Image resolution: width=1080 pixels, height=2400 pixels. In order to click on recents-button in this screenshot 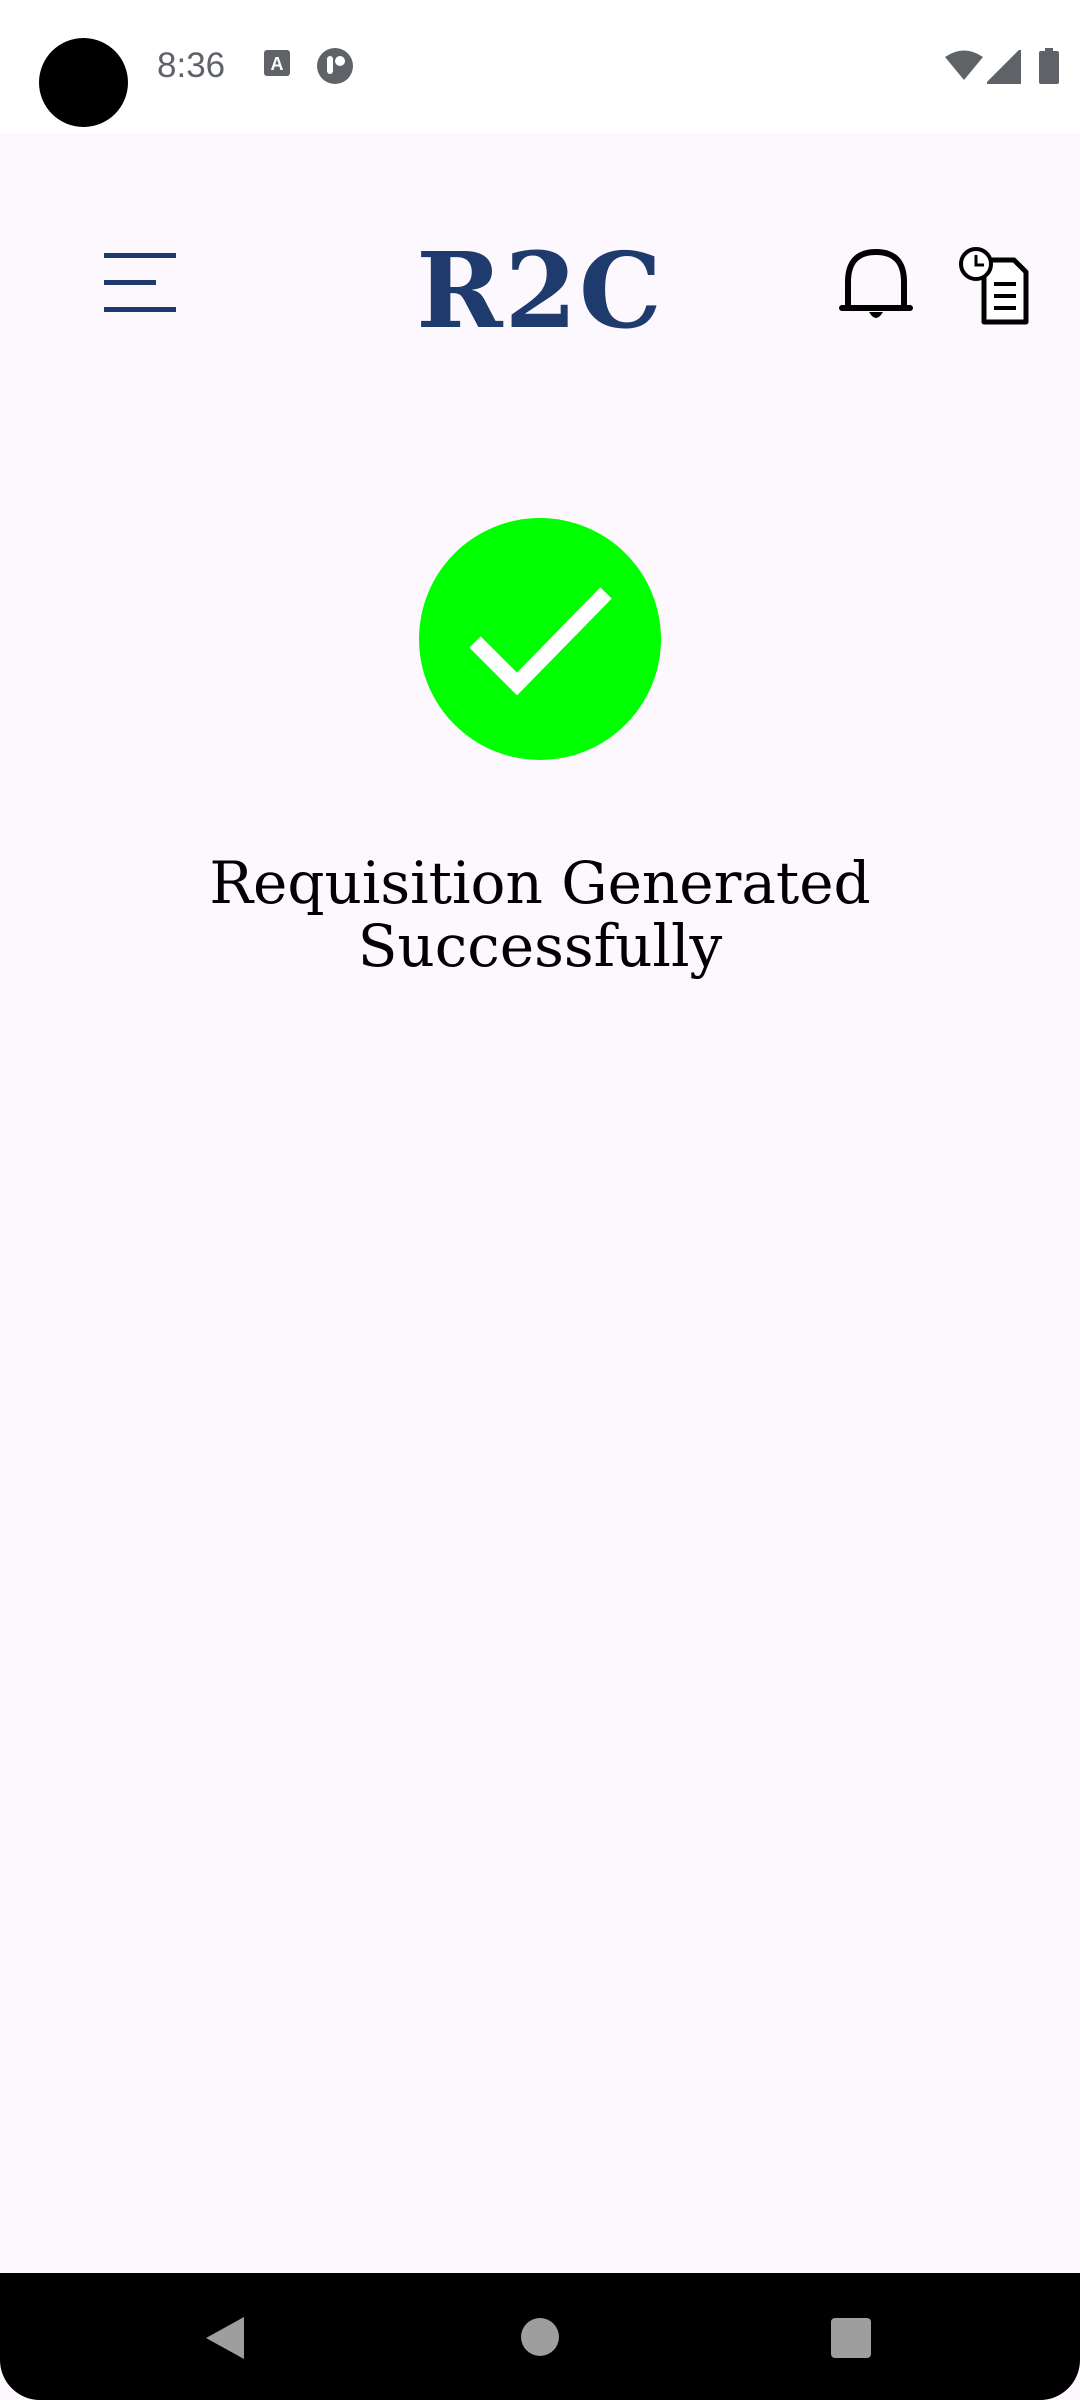, I will do `click(851, 2338)`.